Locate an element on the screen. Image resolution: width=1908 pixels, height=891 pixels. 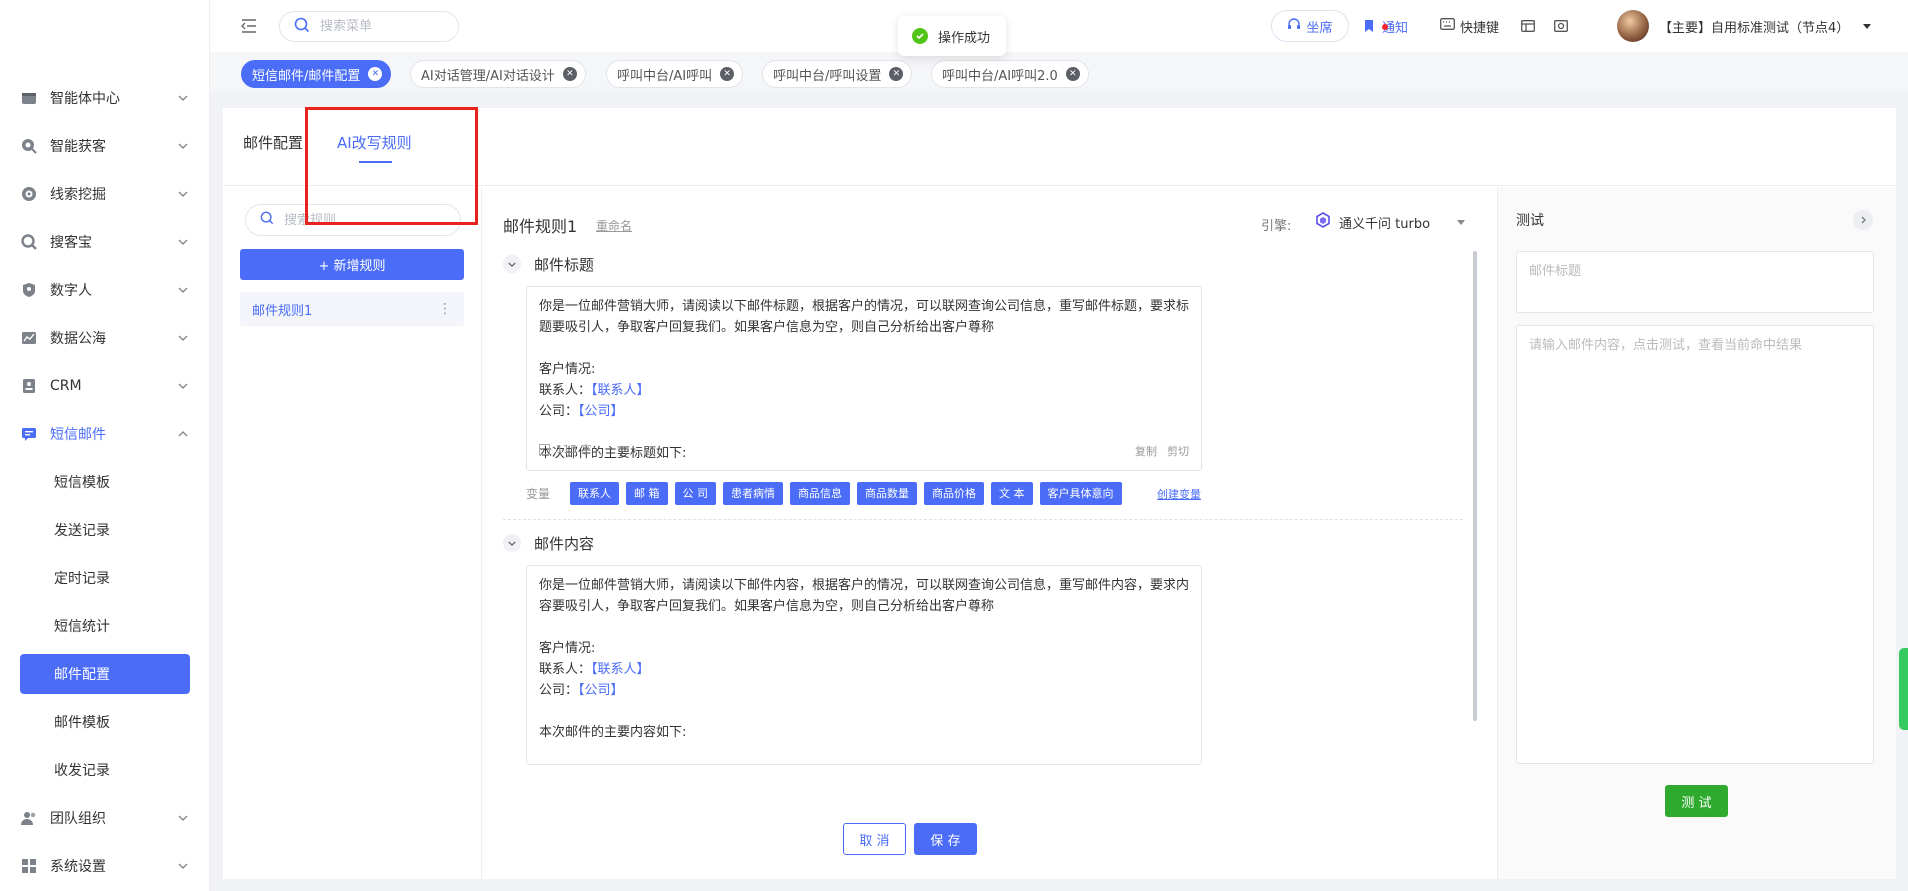
headset-icon is located at coordinates (1296, 26).